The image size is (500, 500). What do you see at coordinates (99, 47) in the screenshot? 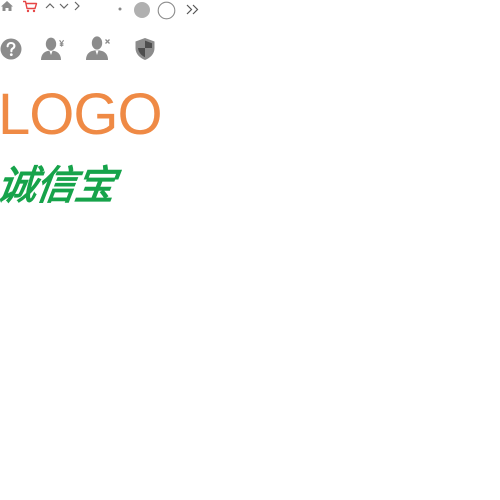
I see `user-remove-icon` at bounding box center [99, 47].